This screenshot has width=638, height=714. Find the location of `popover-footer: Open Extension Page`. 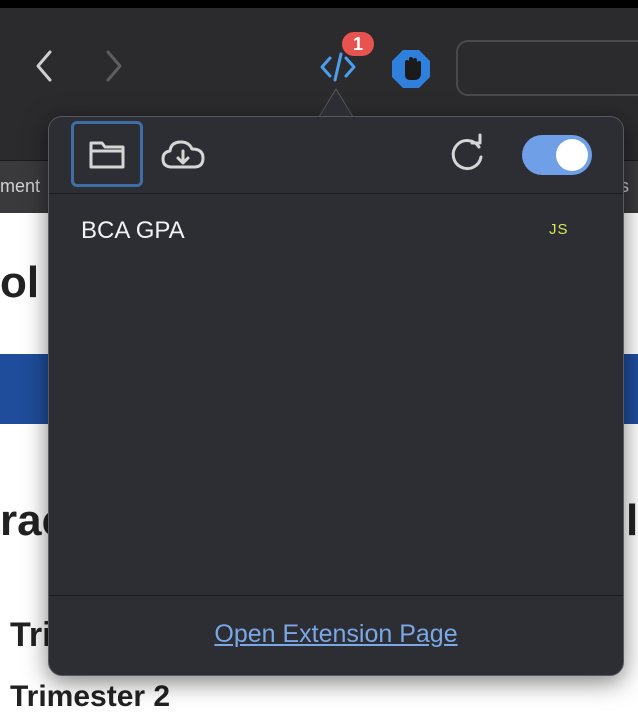

popover-footer: Open Extension Page is located at coordinates (336, 635).